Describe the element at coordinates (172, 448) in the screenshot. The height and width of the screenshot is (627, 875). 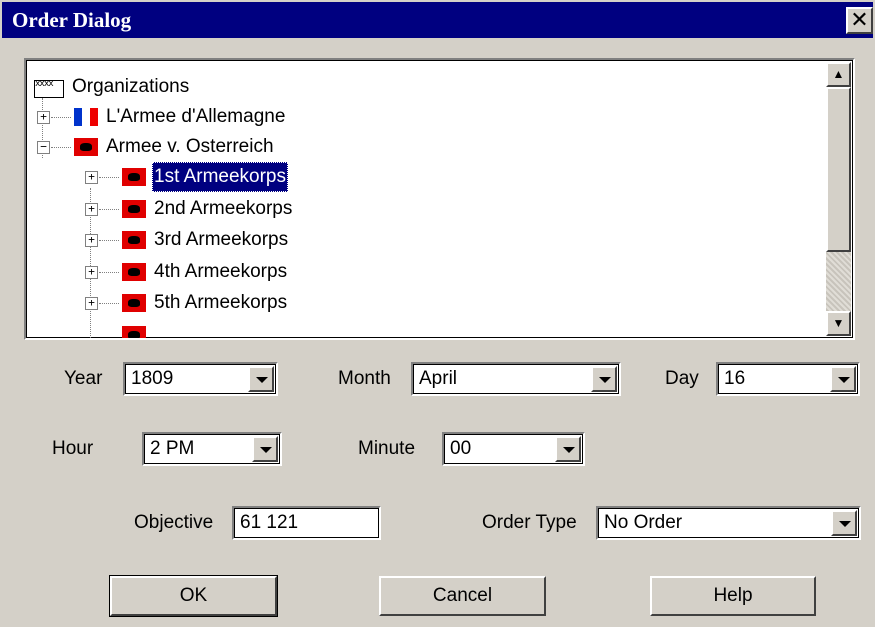
I see `hour-value: 2 PM` at that location.